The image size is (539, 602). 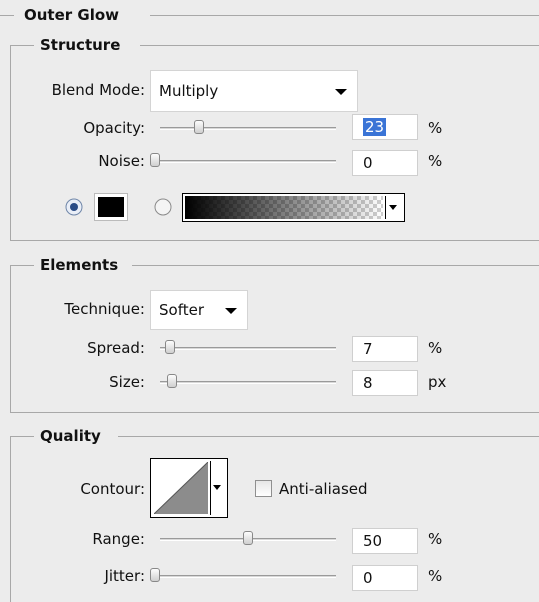 I want to click on gradient-preview, so click(x=284, y=207).